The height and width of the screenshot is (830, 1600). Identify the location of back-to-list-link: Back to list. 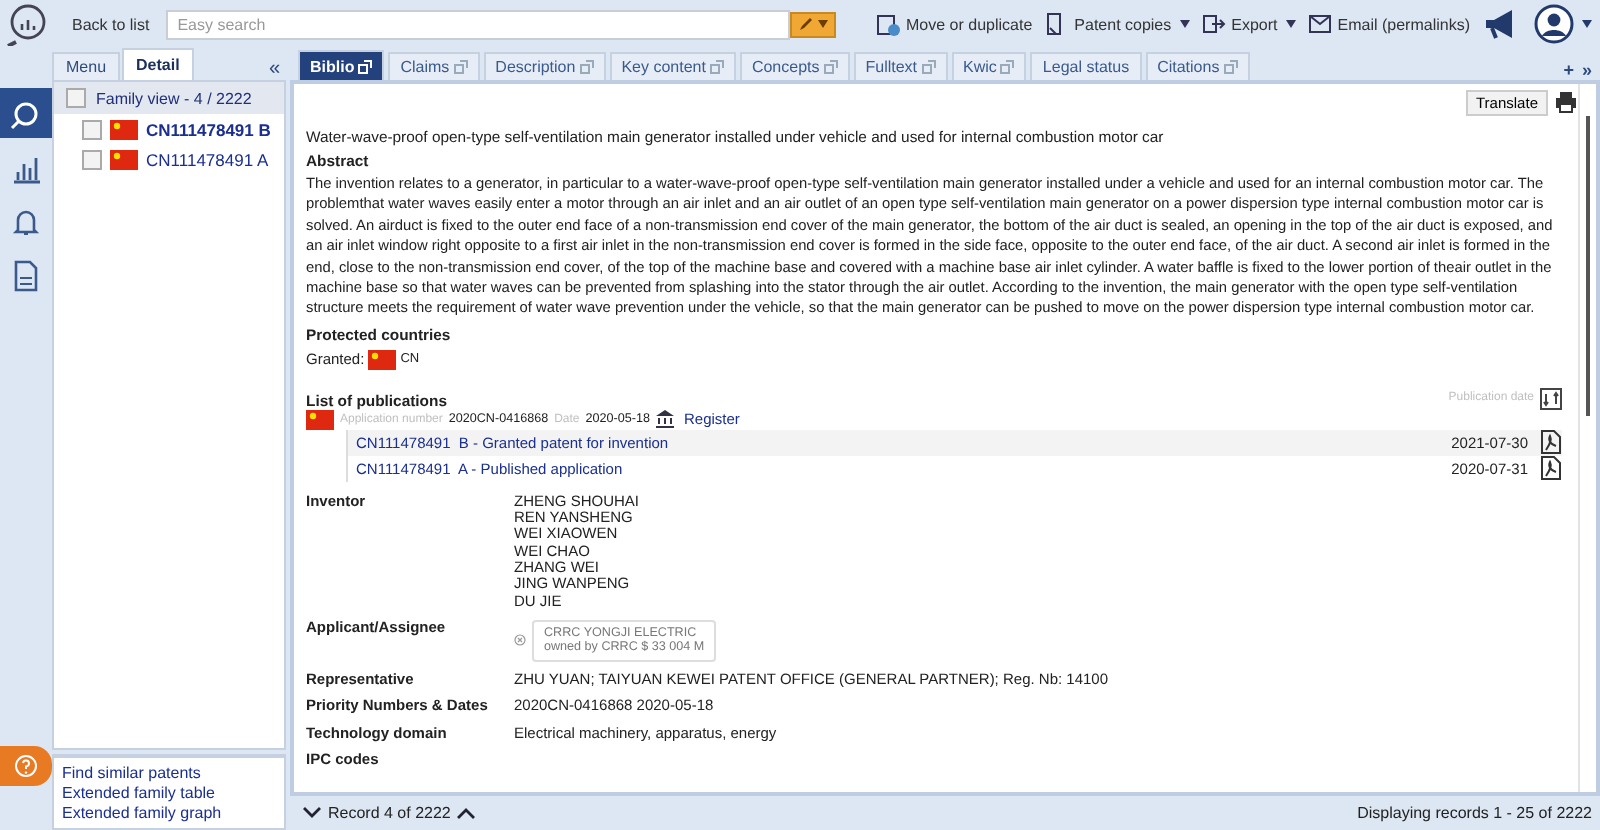
(111, 24).